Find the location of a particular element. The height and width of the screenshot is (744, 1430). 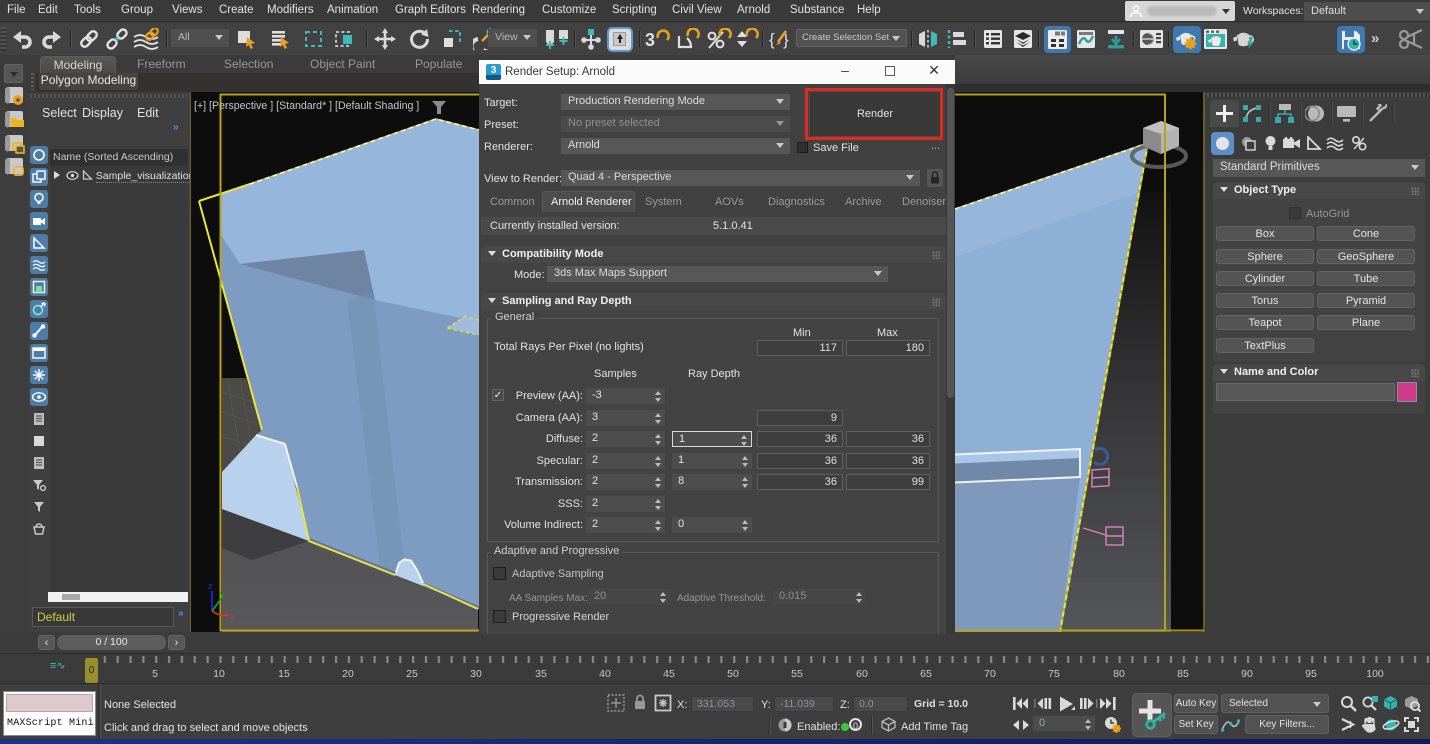

svg-text: y is located at coordinates (222, 594).